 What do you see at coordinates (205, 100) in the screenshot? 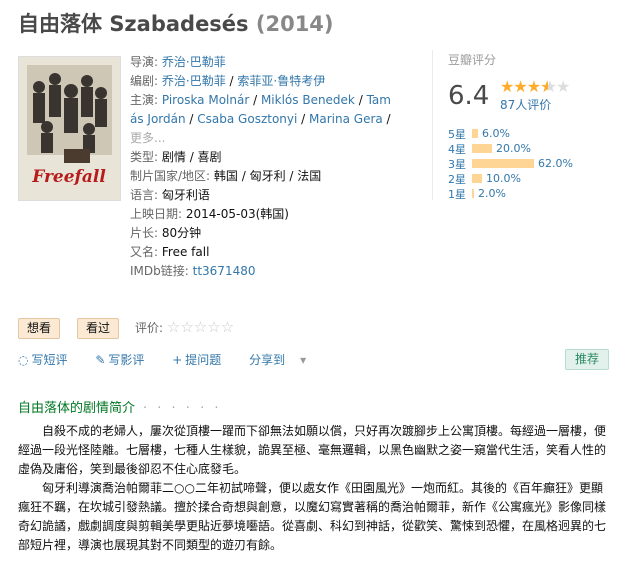
I see `cast-link: Piroska Molnár` at bounding box center [205, 100].